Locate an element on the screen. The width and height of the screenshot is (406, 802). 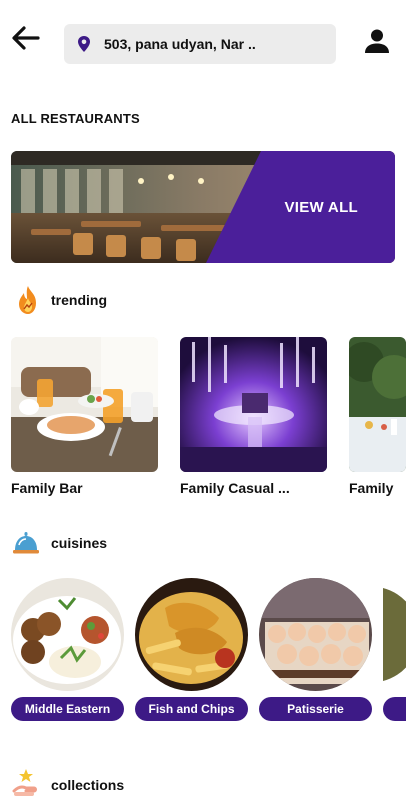
outdoor-buffet-image is located at coordinates (377, 404).